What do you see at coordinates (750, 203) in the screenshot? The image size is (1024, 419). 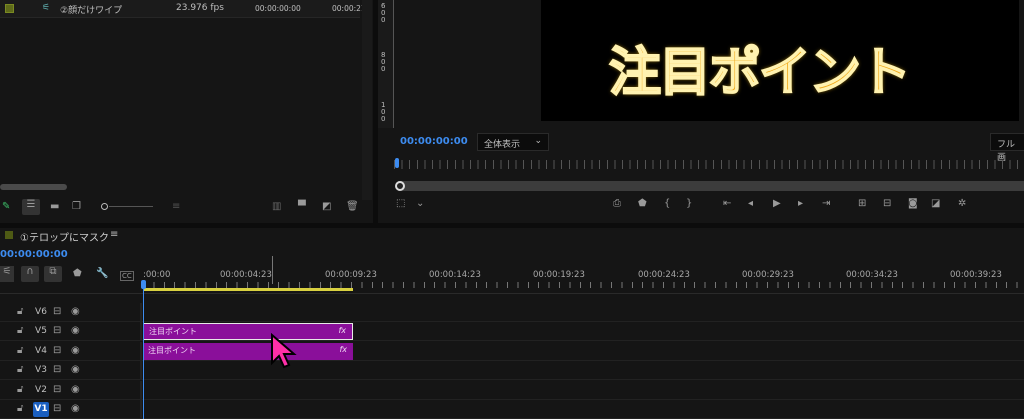 I see `step-back-icon: ◂` at bounding box center [750, 203].